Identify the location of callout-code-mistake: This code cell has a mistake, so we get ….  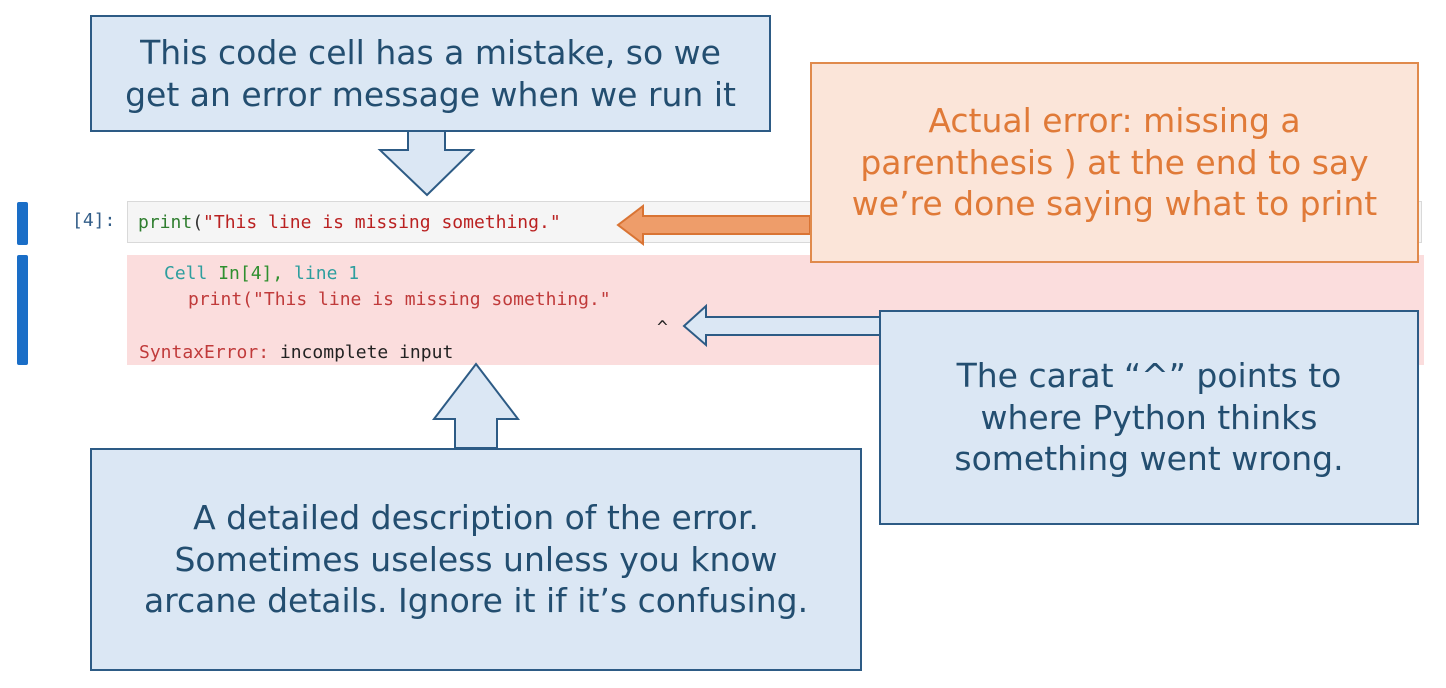
(430, 73).